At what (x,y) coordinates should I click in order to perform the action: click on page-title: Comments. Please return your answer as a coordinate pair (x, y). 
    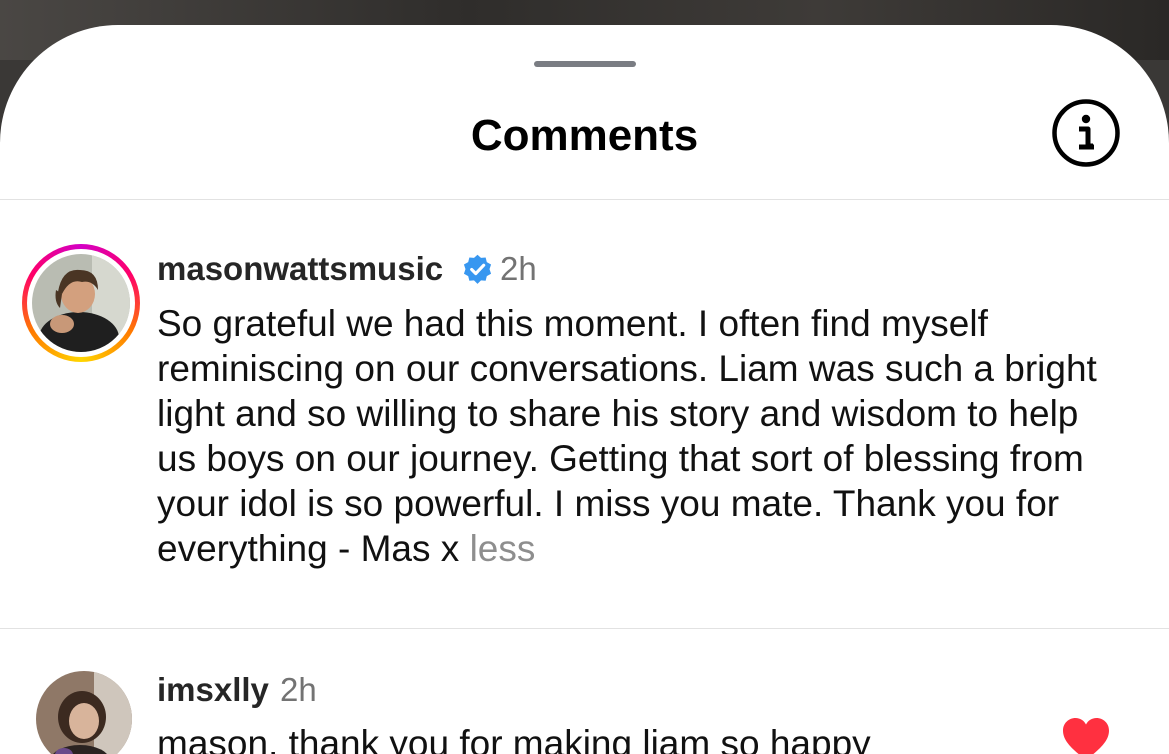
    Looking at the image, I should click on (584, 135).